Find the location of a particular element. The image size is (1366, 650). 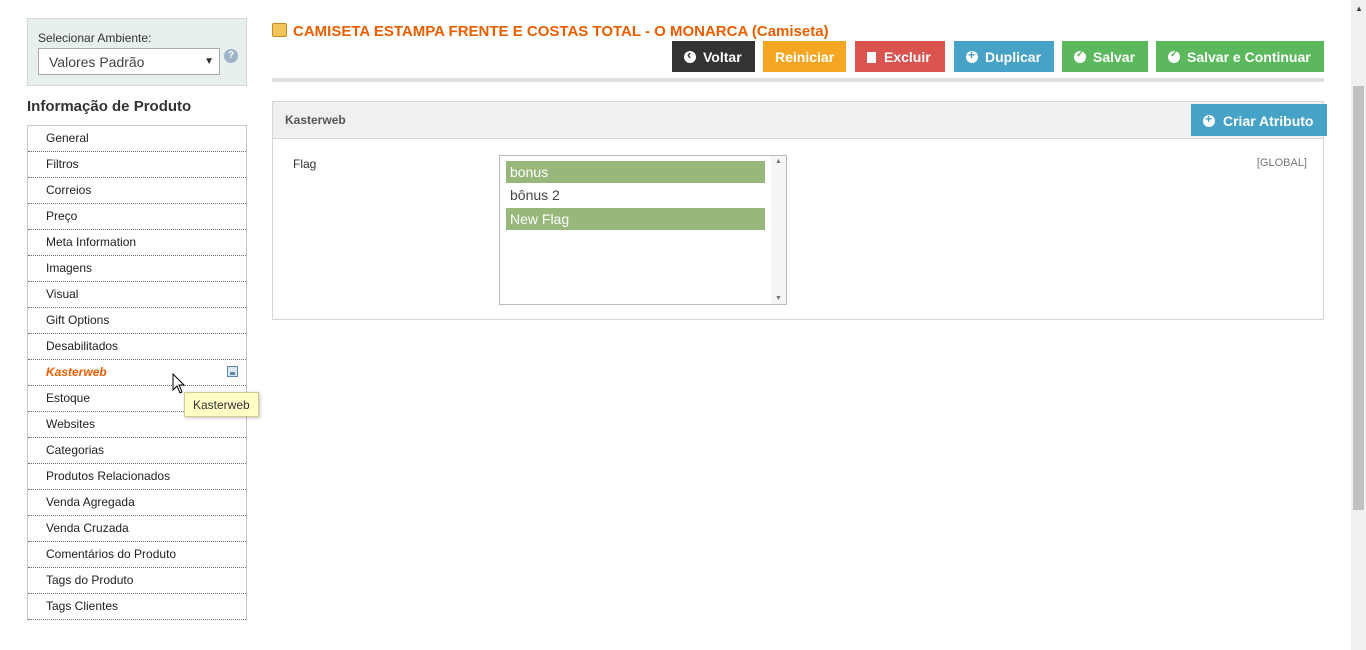

tab-correios: Correios is located at coordinates (137, 191).